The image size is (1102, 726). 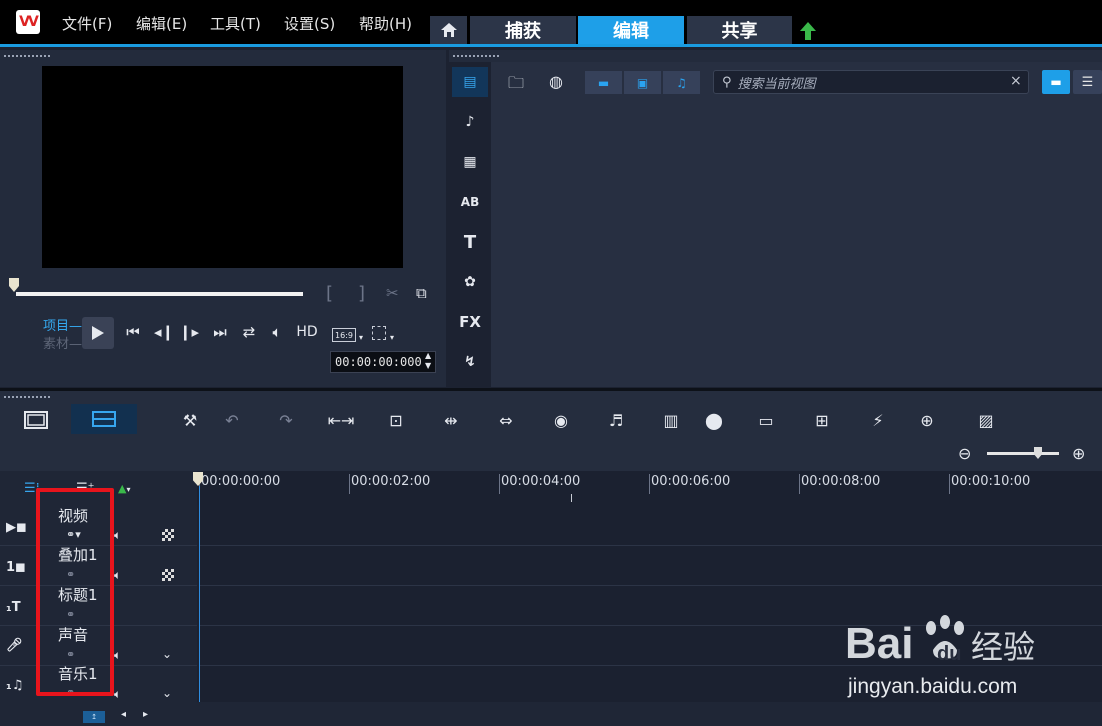 I want to click on repeat-icon: ⇄, so click(x=249, y=332).